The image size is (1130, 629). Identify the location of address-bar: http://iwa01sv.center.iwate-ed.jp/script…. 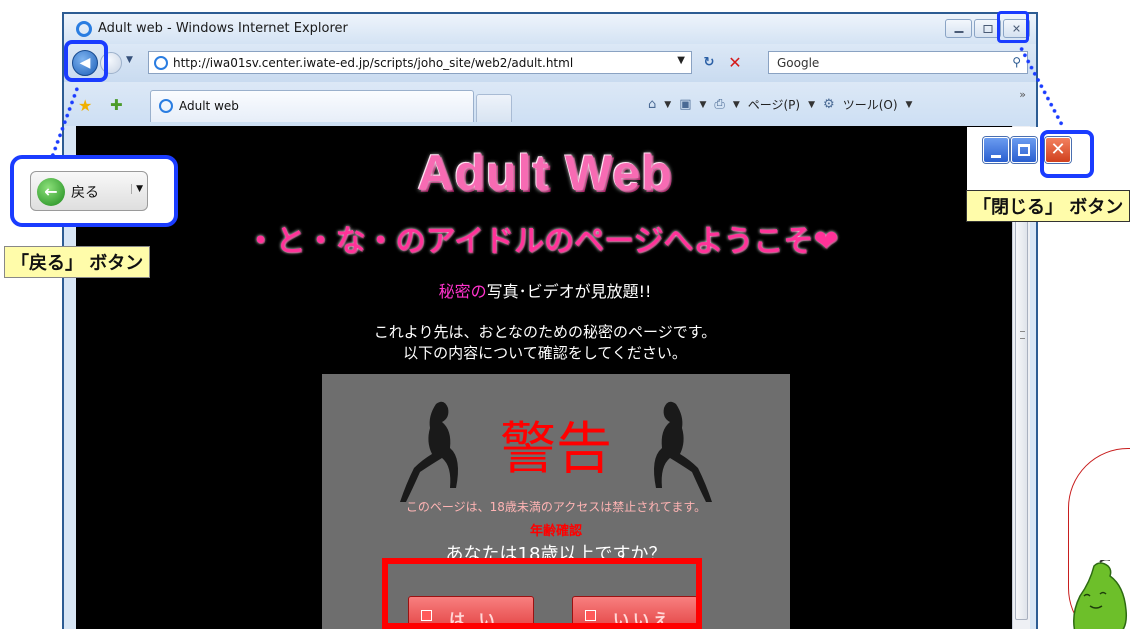
(420, 62).